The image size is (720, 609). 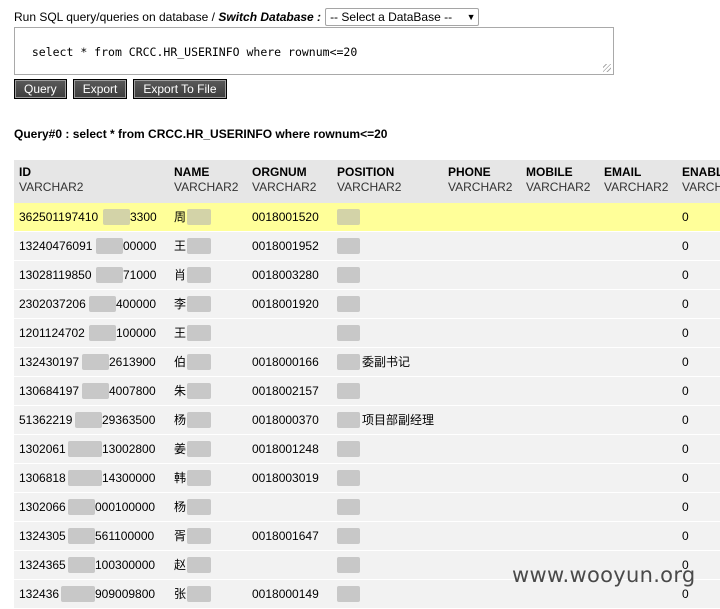 I want to click on column-header-position: POSITION VARCHAR2, so click(x=369, y=180).